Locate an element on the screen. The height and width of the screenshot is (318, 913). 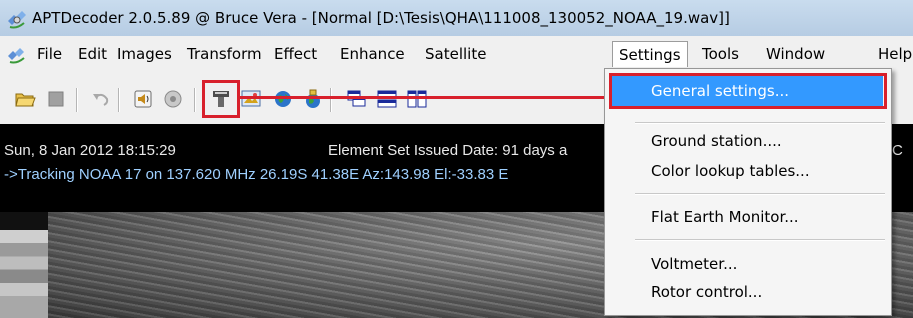
status-right-text: C is located at coordinates (897, 150).